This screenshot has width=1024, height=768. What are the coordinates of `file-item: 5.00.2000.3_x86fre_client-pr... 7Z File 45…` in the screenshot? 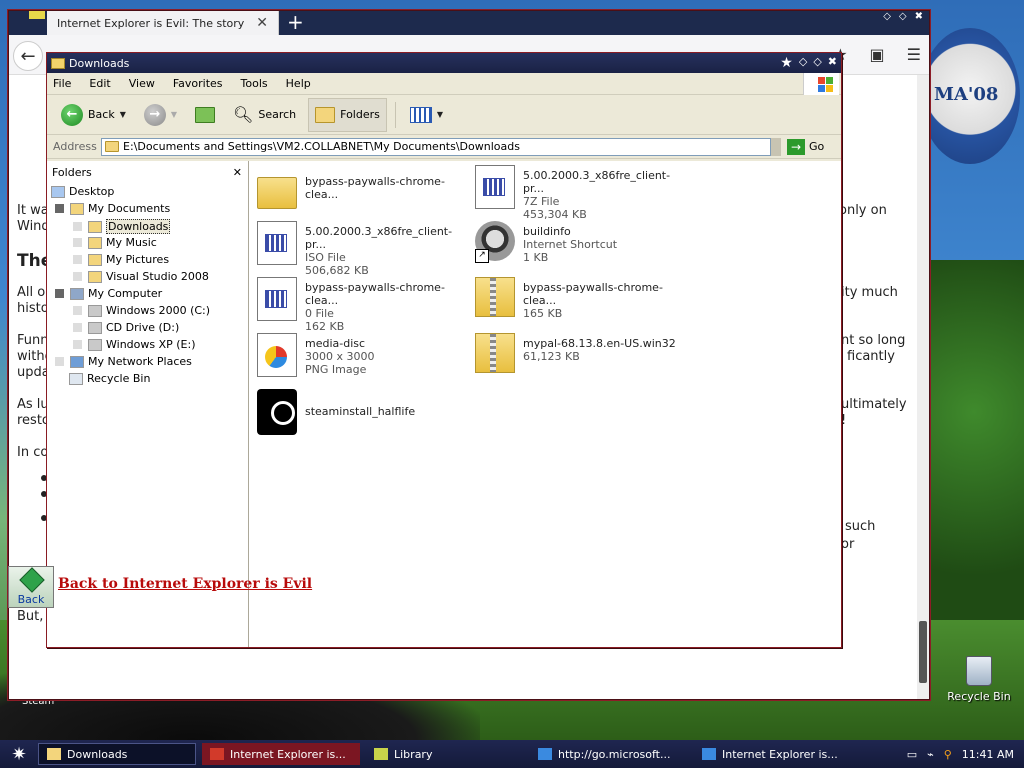 It's located at (581, 193).